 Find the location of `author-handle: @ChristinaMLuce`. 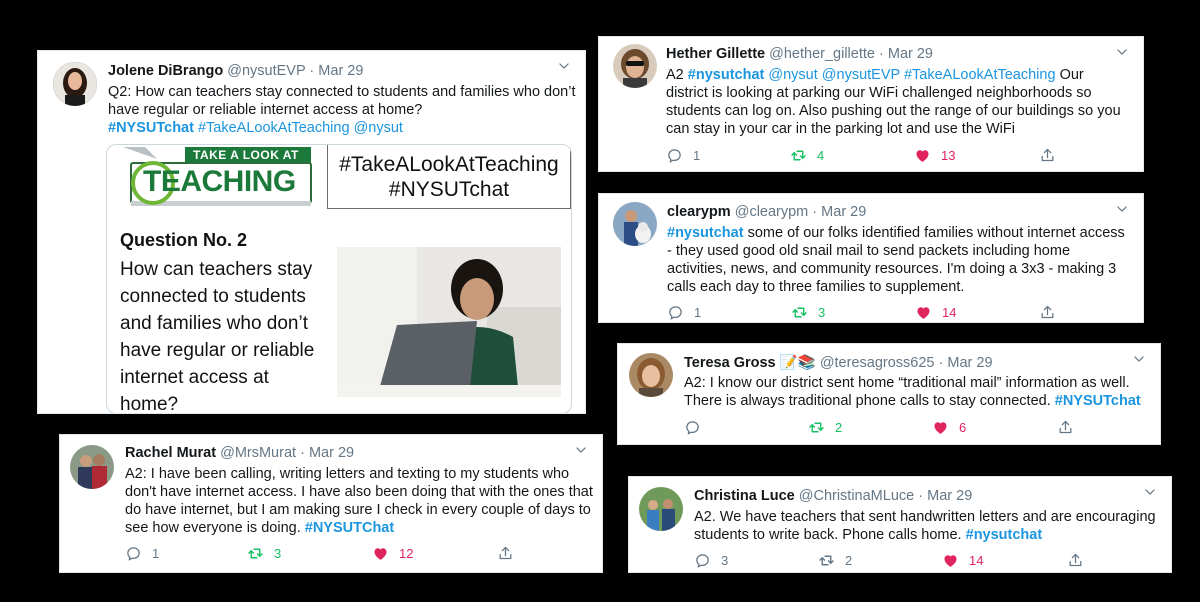

author-handle: @ChristinaMLuce is located at coordinates (856, 496).